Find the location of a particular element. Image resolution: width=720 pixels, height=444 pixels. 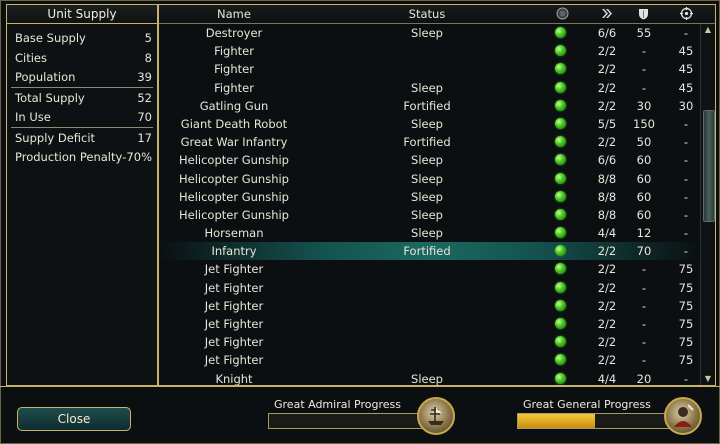

unit-name: Destroyer is located at coordinates (234, 33).